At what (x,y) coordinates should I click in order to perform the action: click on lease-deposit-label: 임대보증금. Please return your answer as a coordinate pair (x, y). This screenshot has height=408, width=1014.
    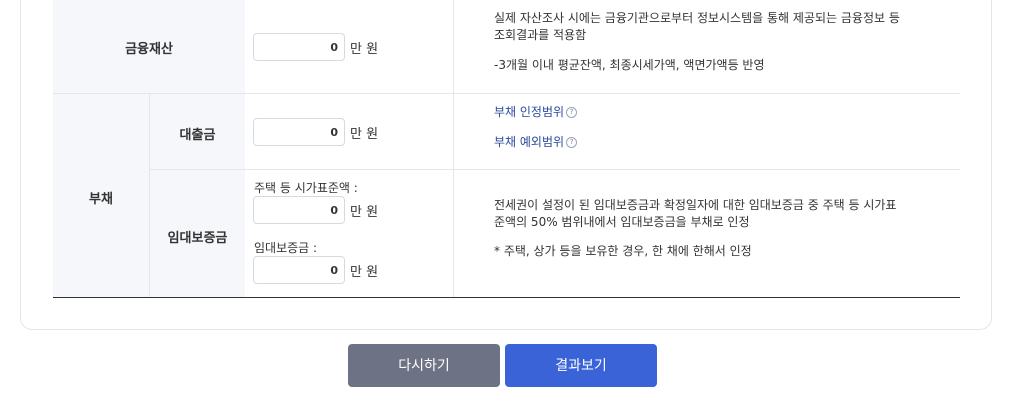
    Looking at the image, I should click on (197, 238).